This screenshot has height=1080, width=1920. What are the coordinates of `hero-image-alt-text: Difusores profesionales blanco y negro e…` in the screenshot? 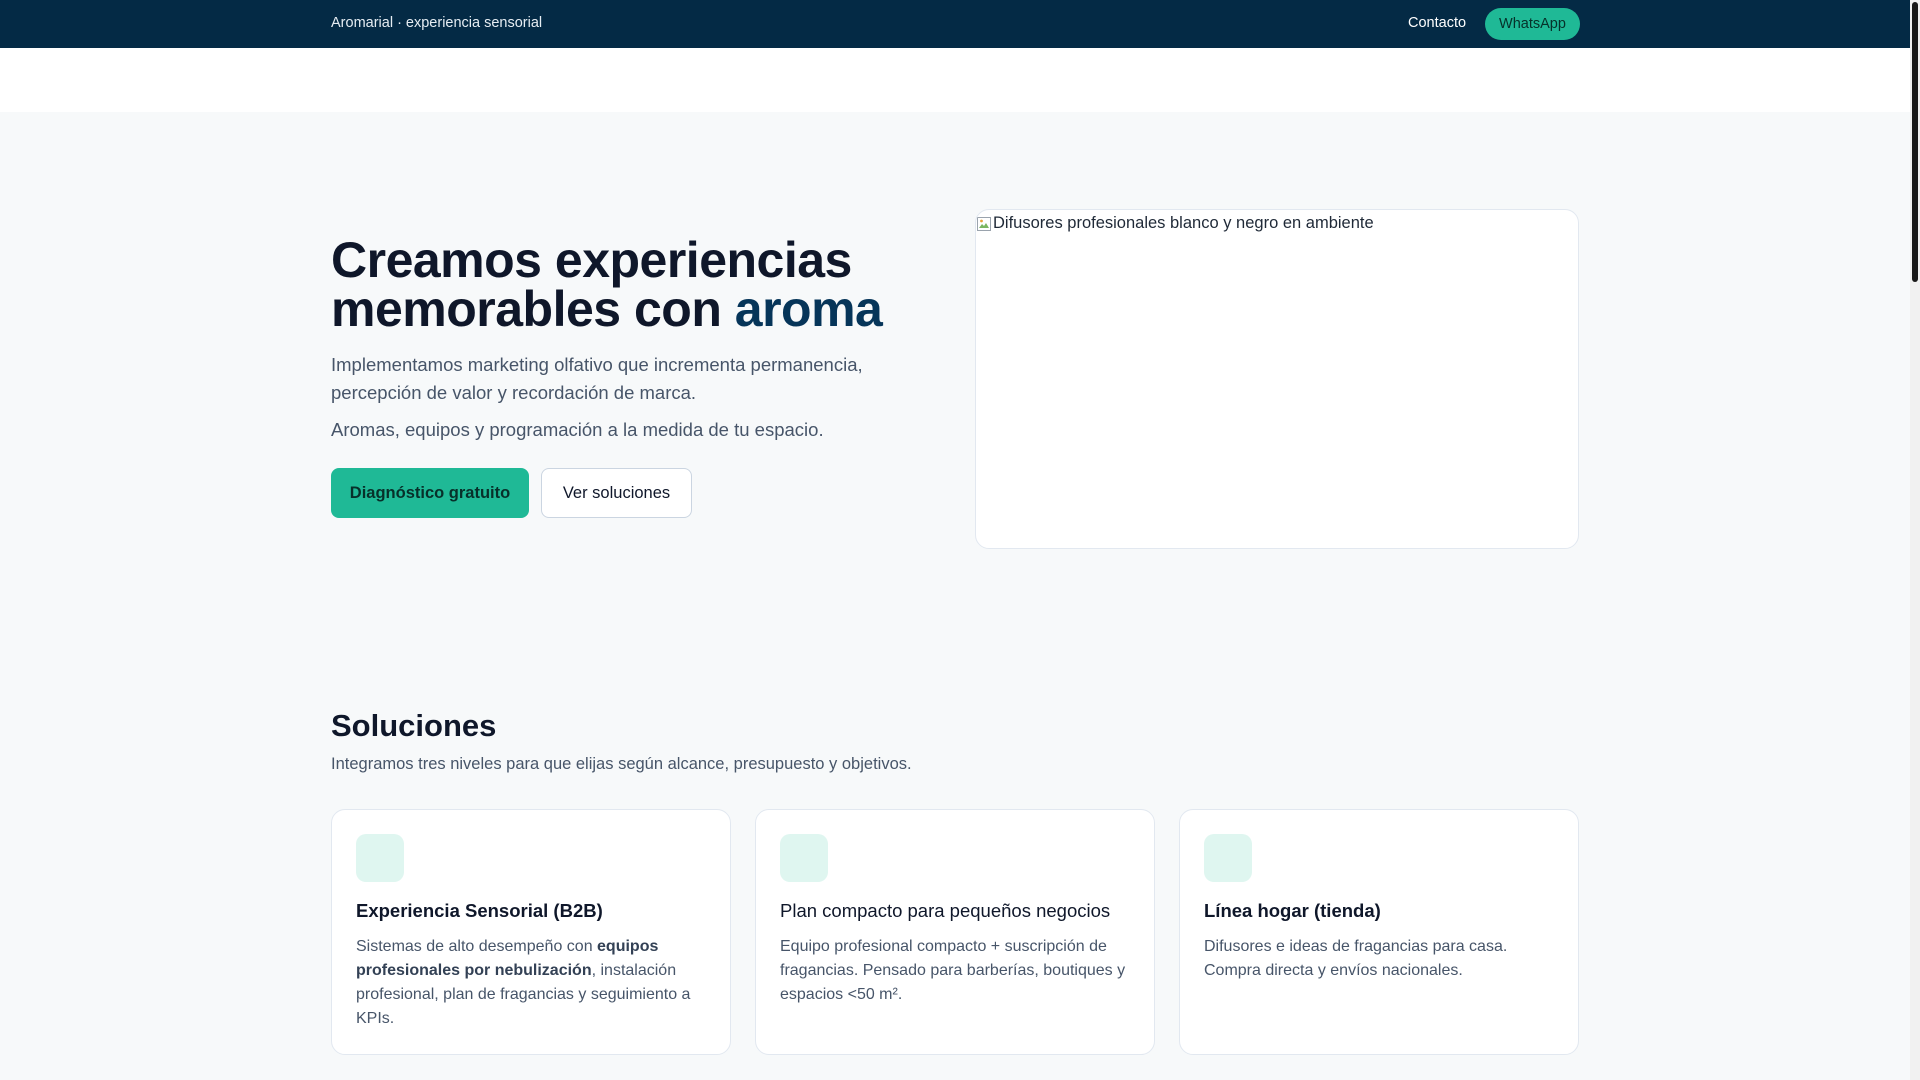 It's located at (1183, 223).